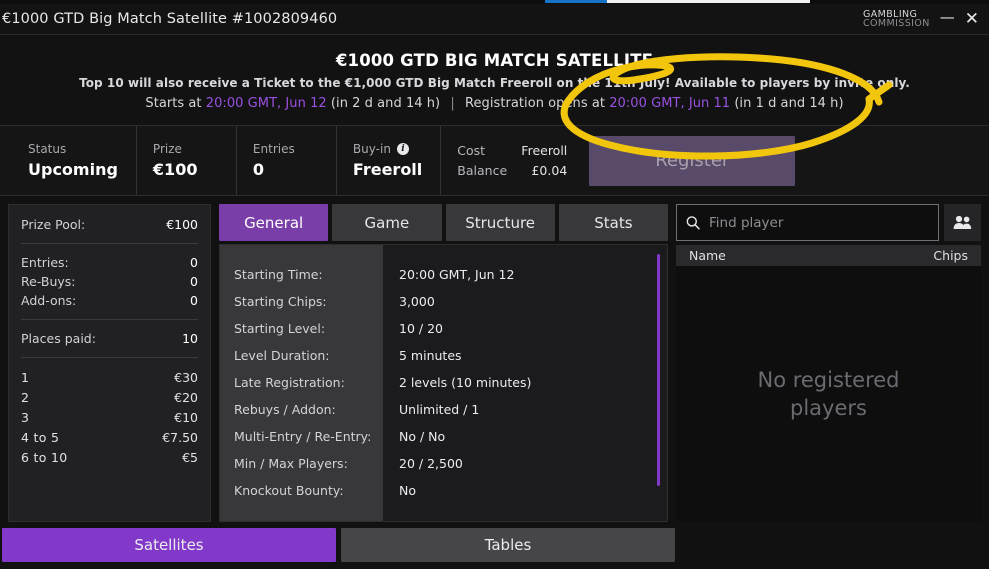  Describe the element at coordinates (508, 545) in the screenshot. I see `bottom-tab-tables: Tables` at that location.